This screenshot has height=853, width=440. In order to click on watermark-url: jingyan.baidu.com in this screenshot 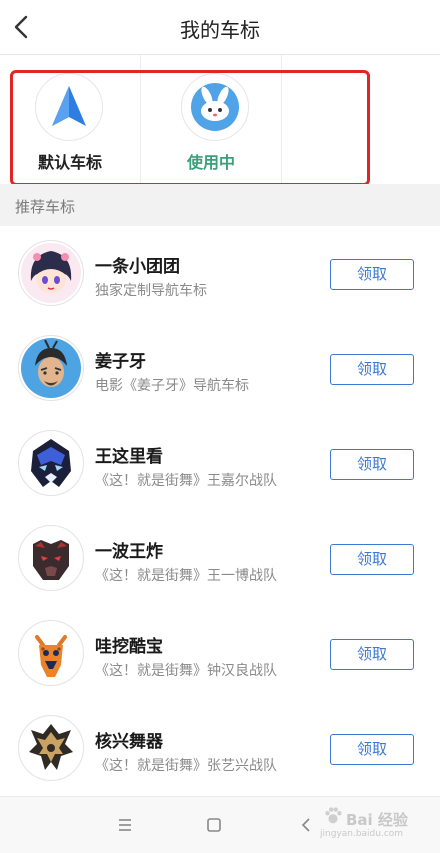, I will do `click(362, 834)`.